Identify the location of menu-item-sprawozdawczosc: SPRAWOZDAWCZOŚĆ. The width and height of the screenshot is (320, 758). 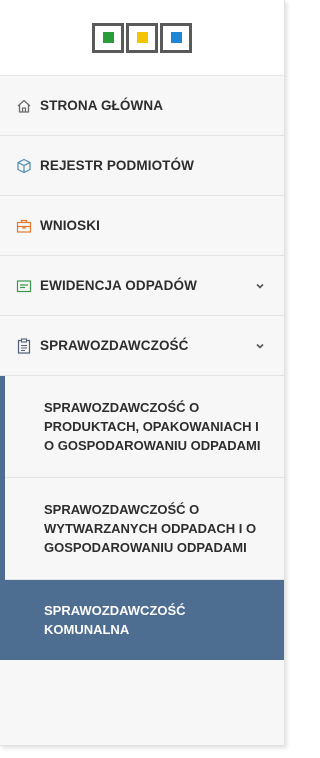
(142, 346).